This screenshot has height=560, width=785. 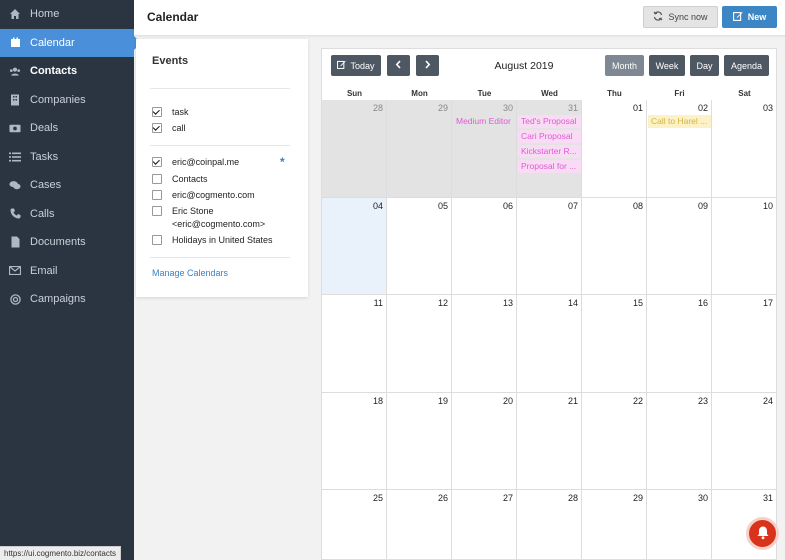 What do you see at coordinates (749, 17) in the screenshot?
I see `new-button: New` at bounding box center [749, 17].